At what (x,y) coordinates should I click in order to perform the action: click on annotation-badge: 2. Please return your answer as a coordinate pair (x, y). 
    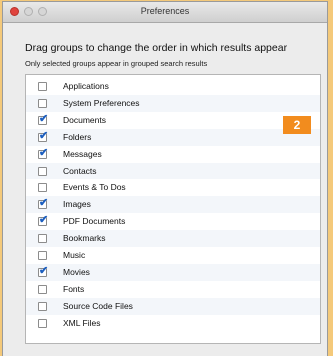
    Looking at the image, I should click on (297, 125).